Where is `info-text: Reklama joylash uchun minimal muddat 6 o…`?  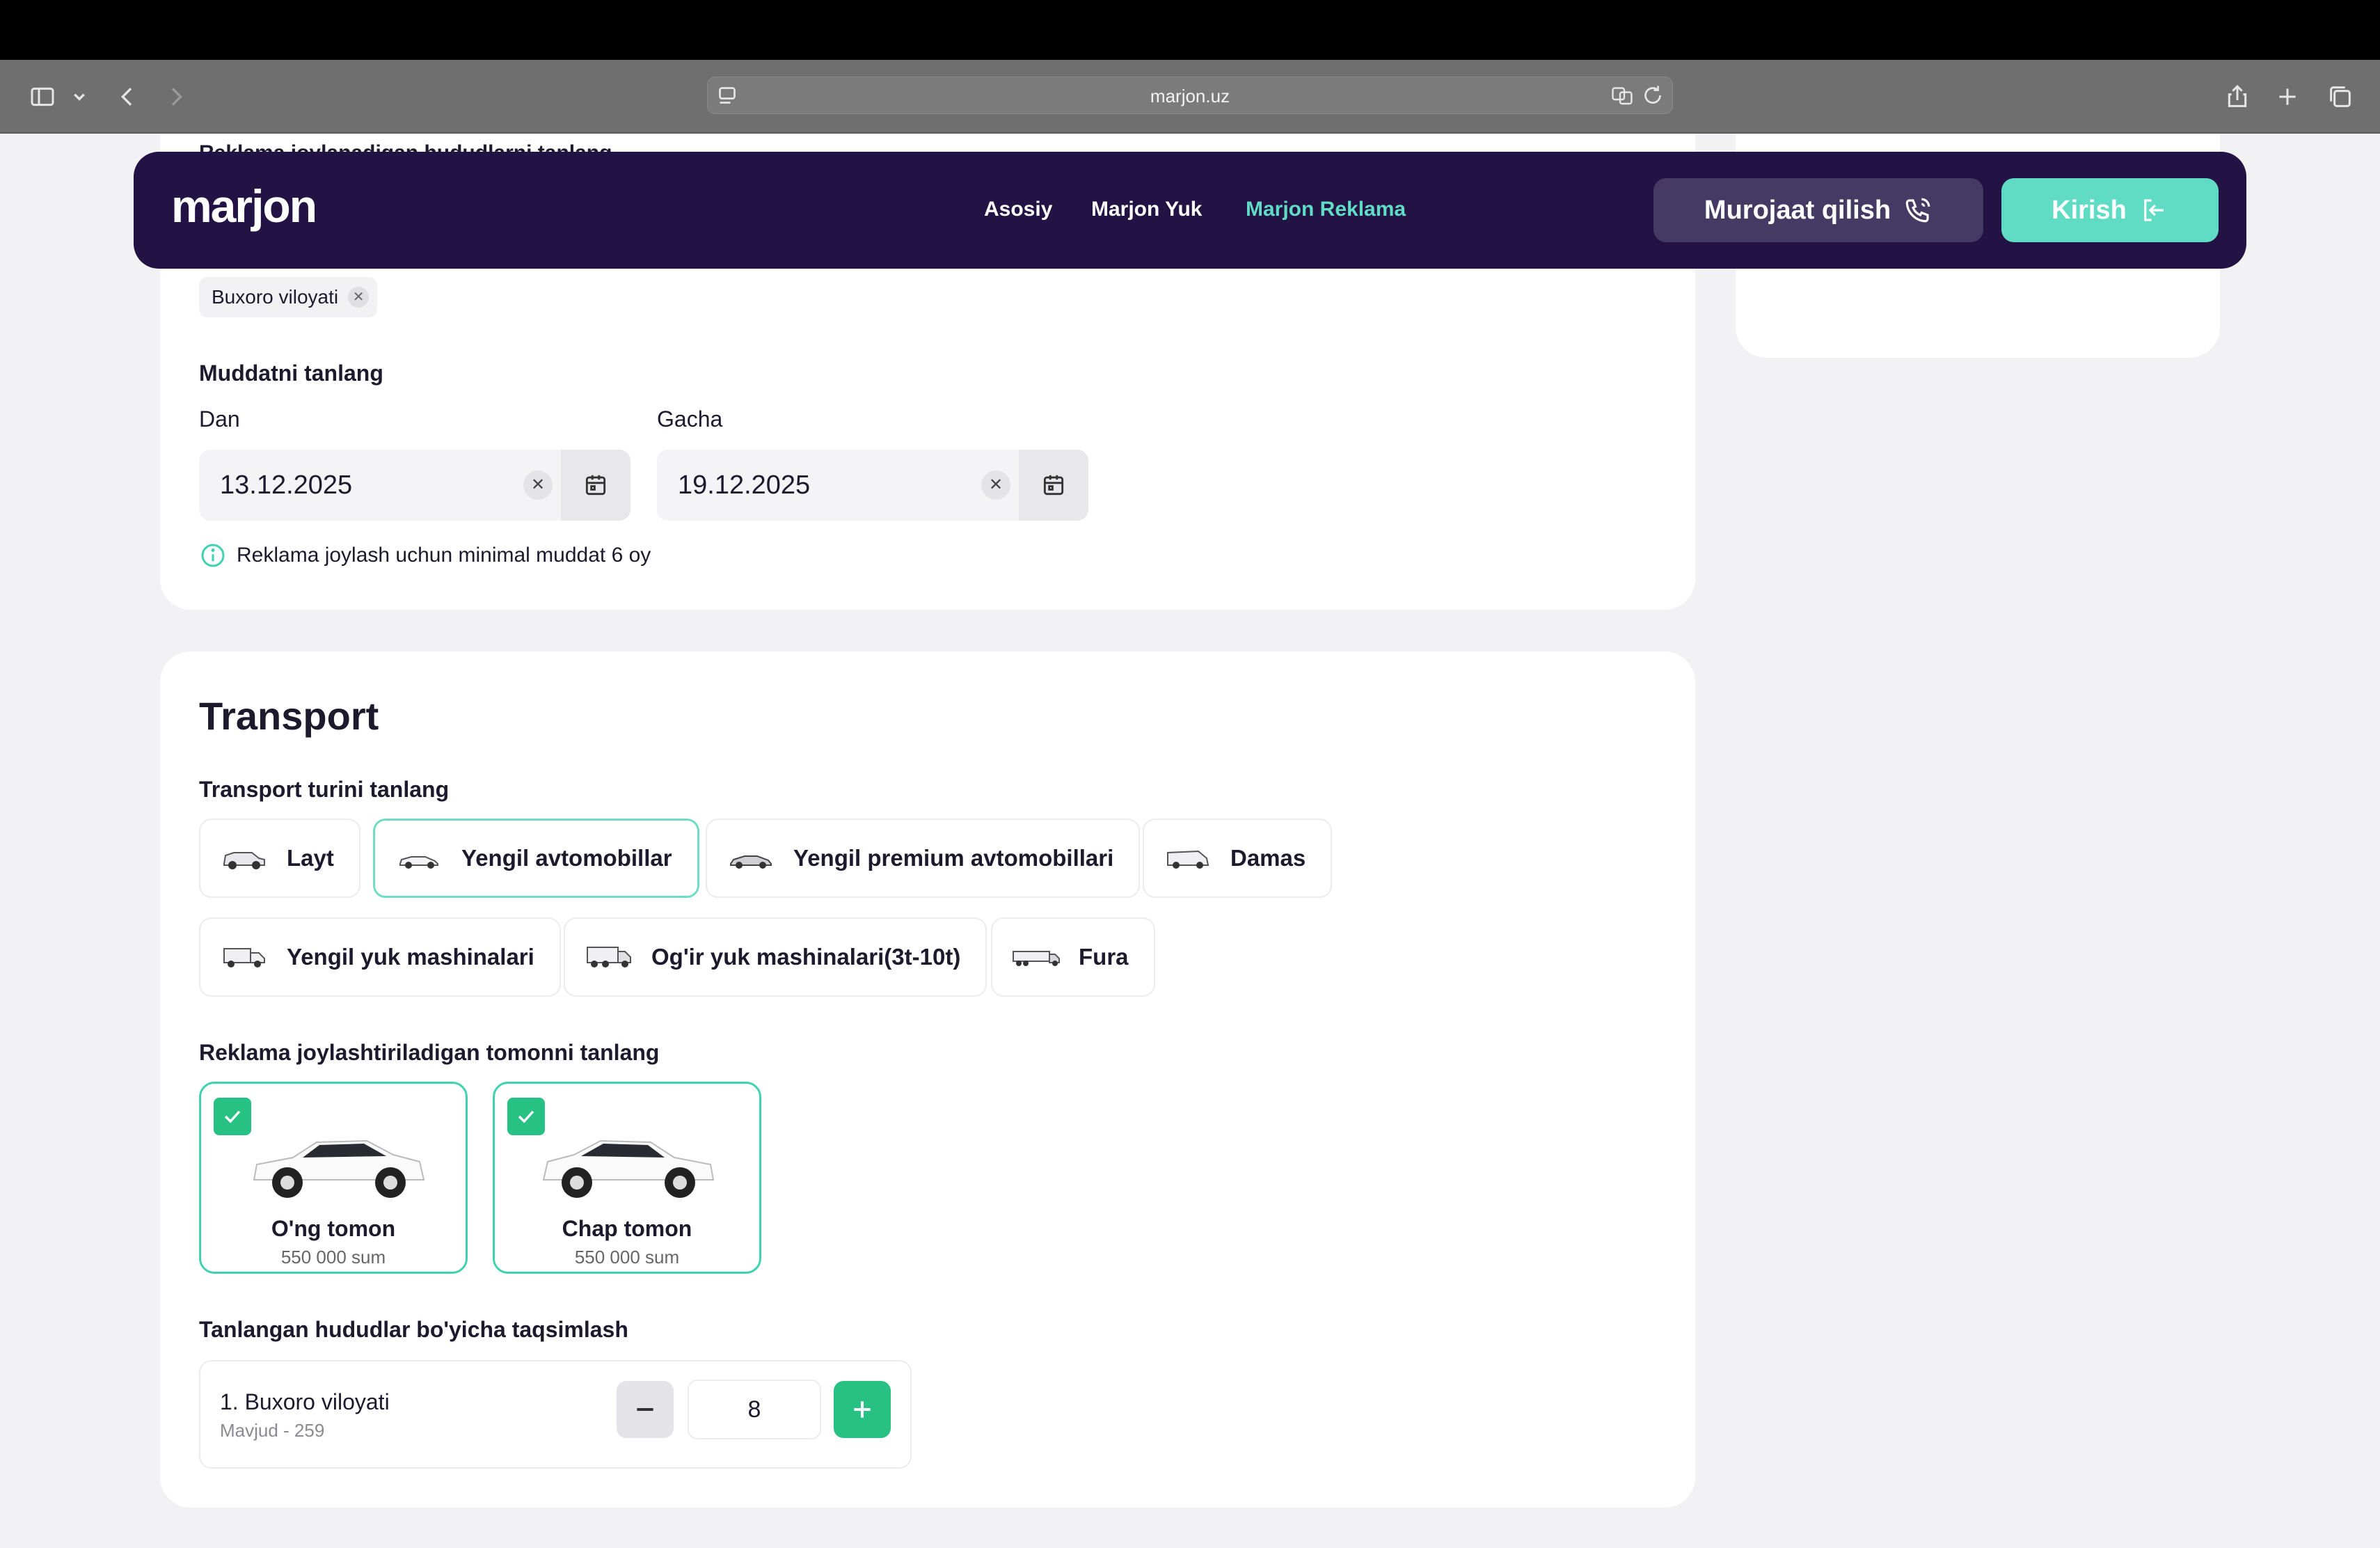
info-text: Reklama joylash uchun minimal muddat 6 o… is located at coordinates (444, 555).